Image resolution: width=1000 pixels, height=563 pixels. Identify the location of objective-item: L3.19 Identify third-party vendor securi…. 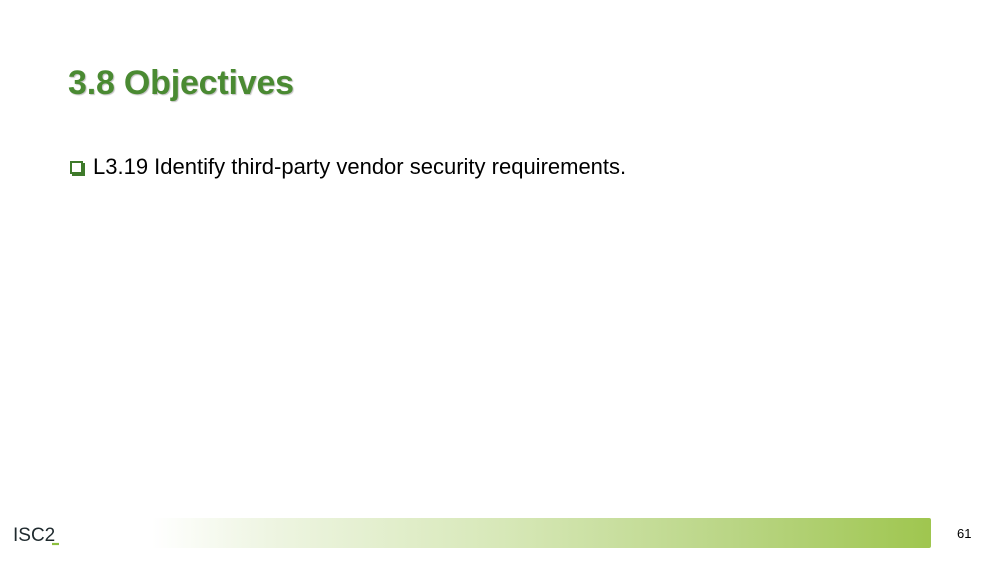
(348, 167).